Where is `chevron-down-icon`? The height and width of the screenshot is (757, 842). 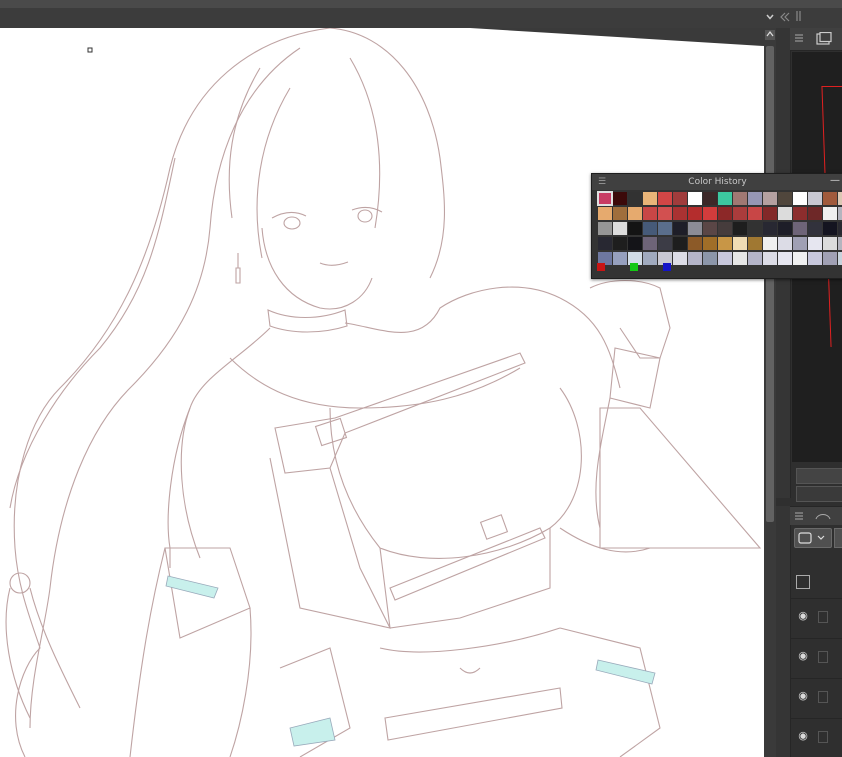 chevron-down-icon is located at coordinates (770, 18).